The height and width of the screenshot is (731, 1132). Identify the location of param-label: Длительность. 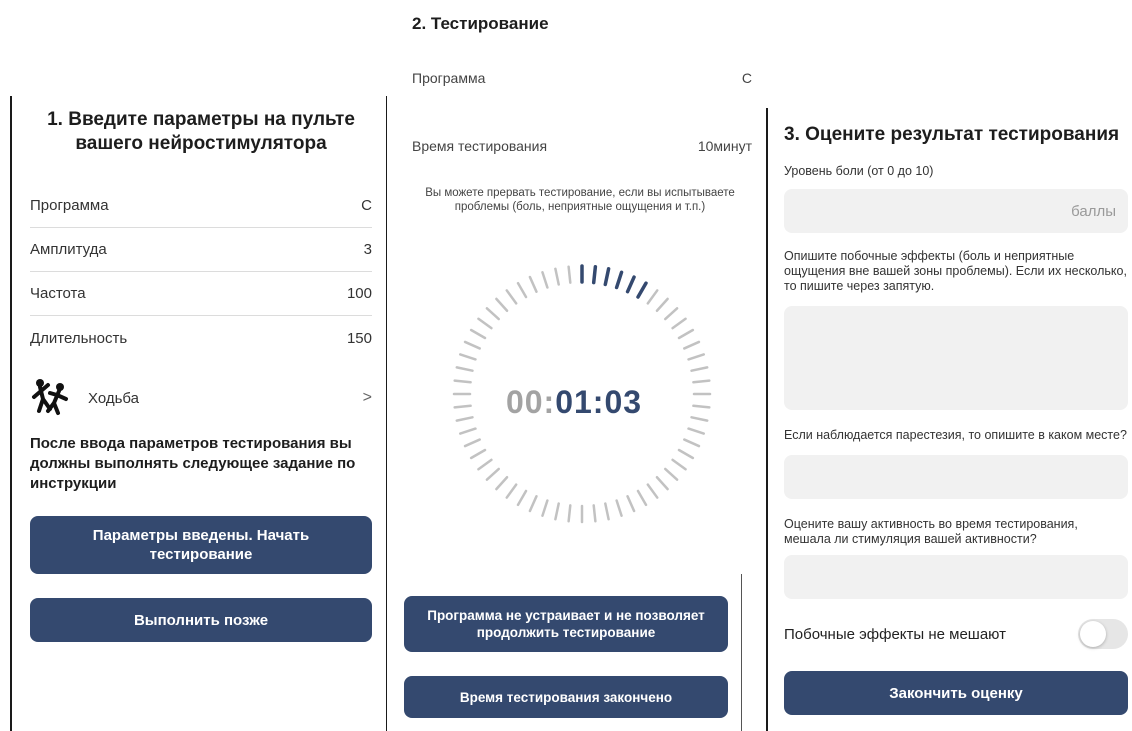
(79, 338).